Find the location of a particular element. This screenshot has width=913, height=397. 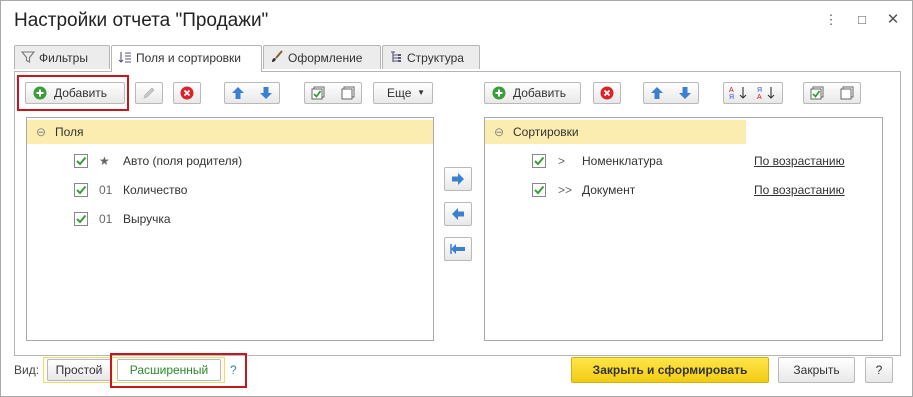

tab-filters: Фильтры is located at coordinates (62, 57).